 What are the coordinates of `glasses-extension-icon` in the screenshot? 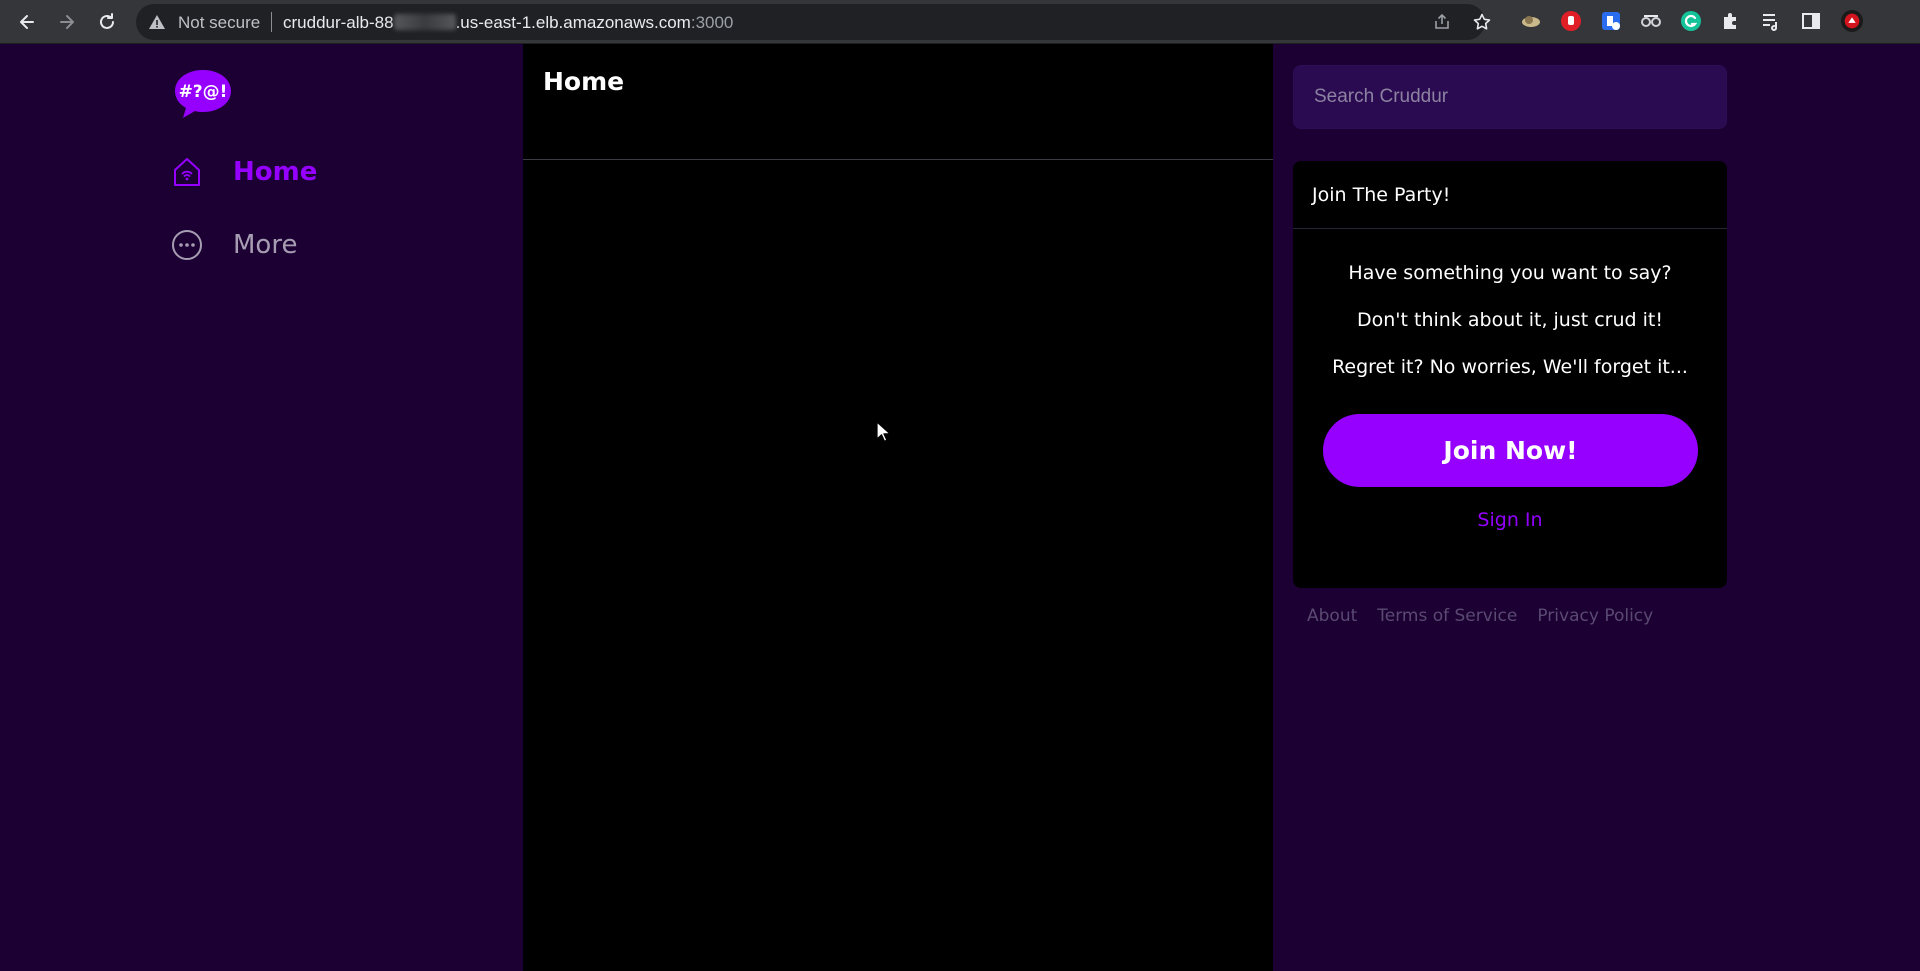 It's located at (1651, 21).